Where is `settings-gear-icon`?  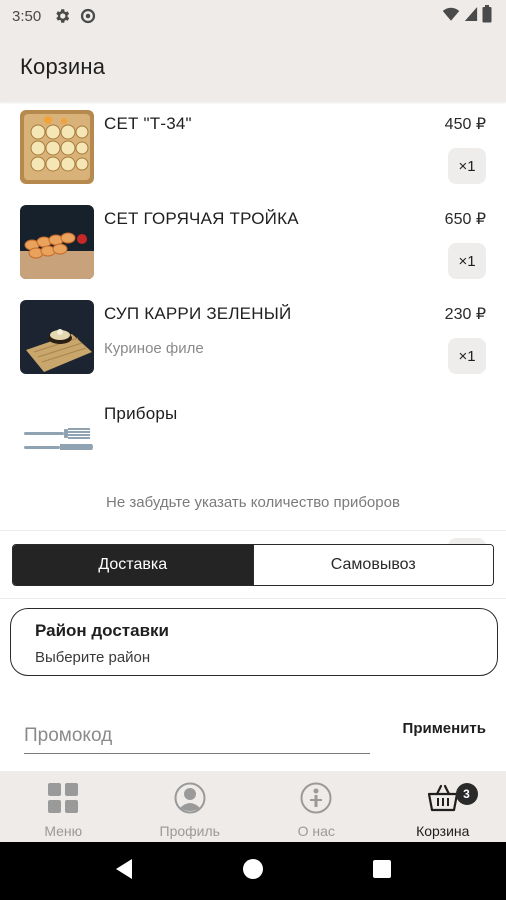
settings-gear-icon is located at coordinates (62, 16).